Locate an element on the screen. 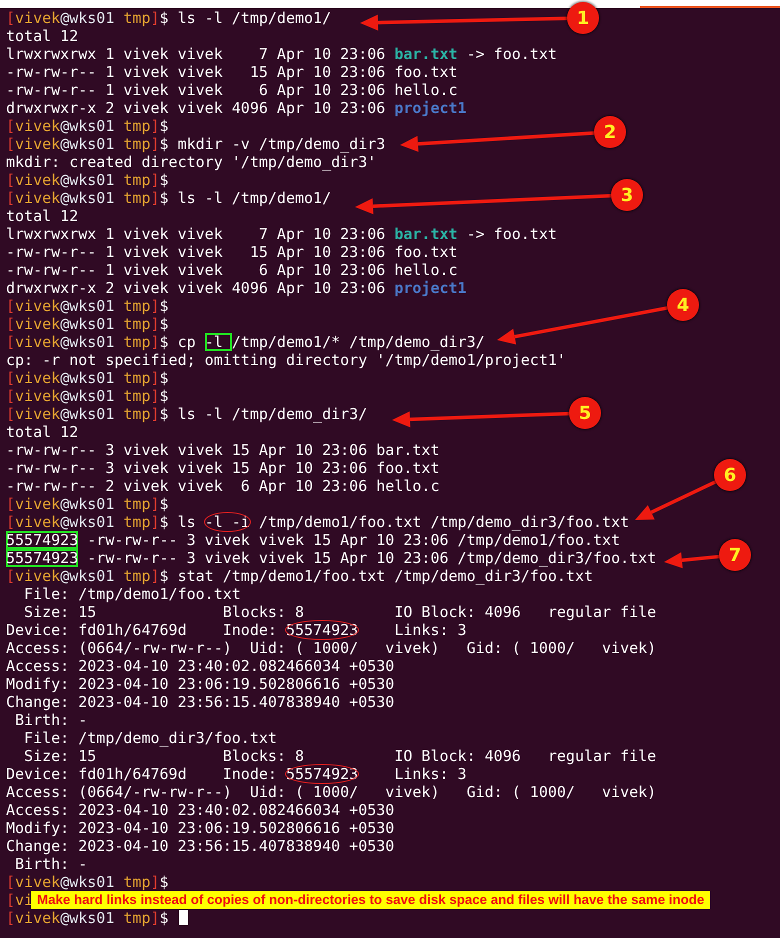 The image size is (780, 938). highlighted-text: -l is located at coordinates (218, 342).